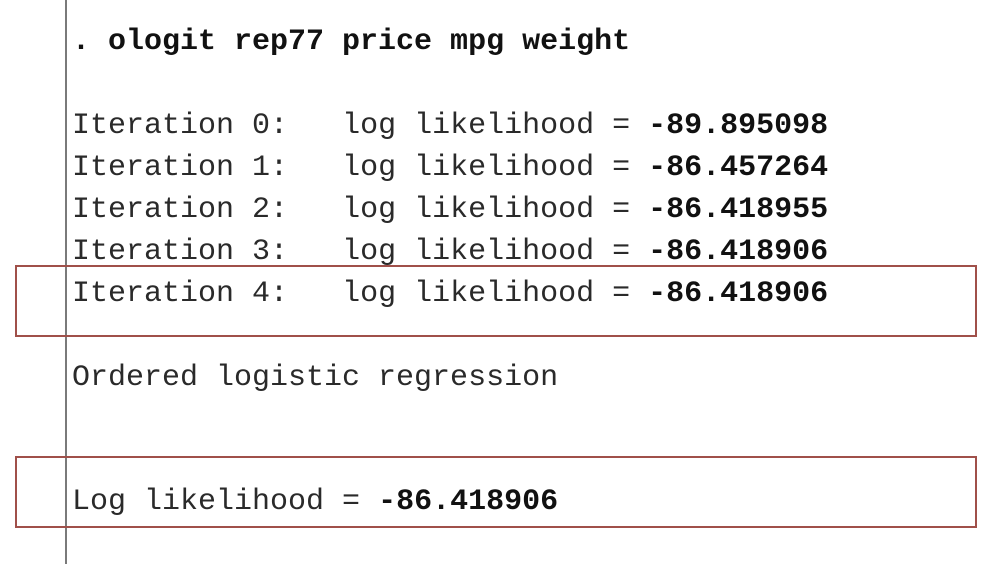  What do you see at coordinates (738, 210) in the screenshot?
I see `iteration-value: -86.418955` at bounding box center [738, 210].